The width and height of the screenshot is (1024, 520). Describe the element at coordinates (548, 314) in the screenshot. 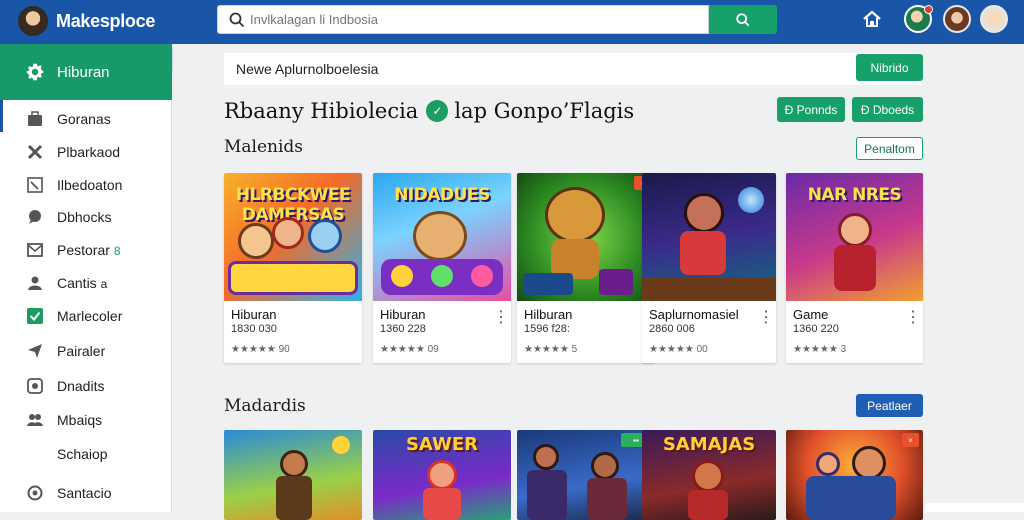

I see `game-name: Hilburan` at that location.